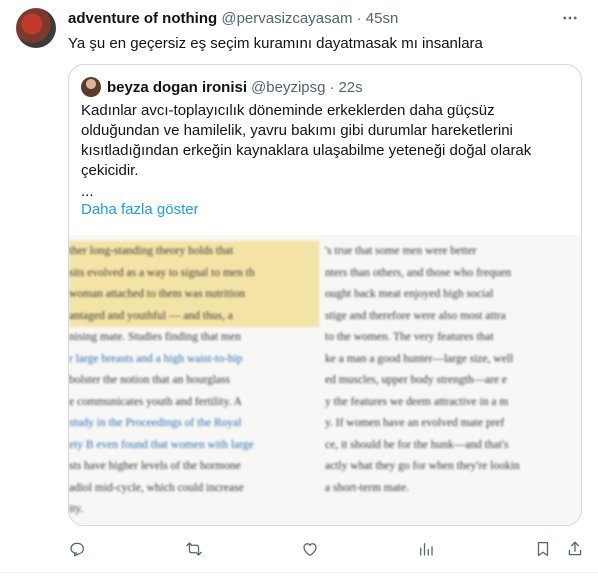 The height and width of the screenshot is (577, 598). I want to click on more-options-button, so click(570, 18).